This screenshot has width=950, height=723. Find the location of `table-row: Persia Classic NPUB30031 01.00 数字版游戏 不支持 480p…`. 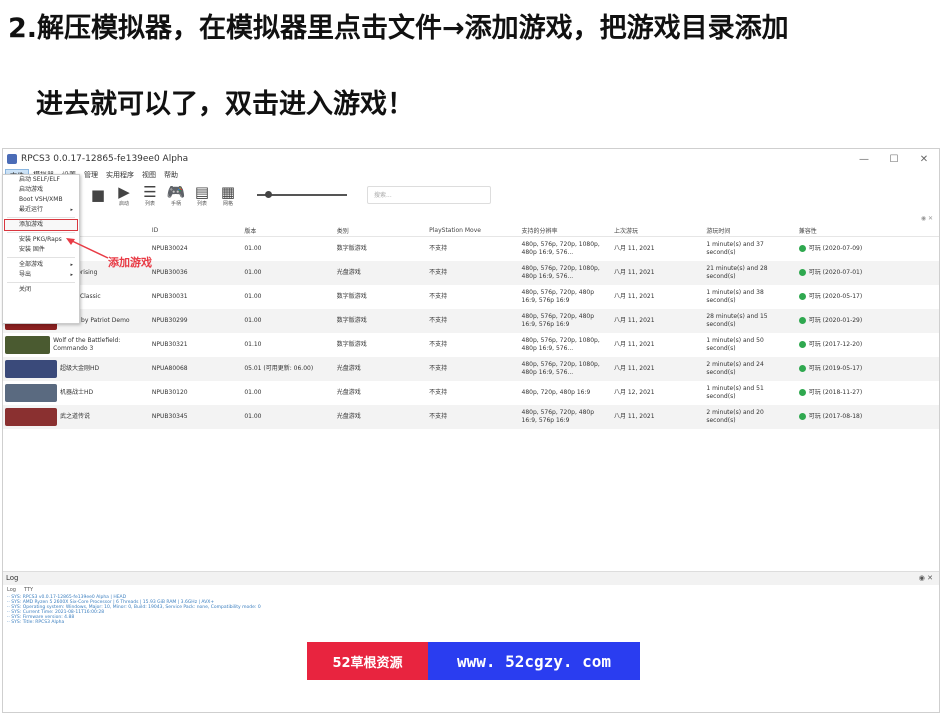

table-row: Persia Classic NPUB30031 01.00 数字版游戏 不支持 480p… is located at coordinates (471, 297).